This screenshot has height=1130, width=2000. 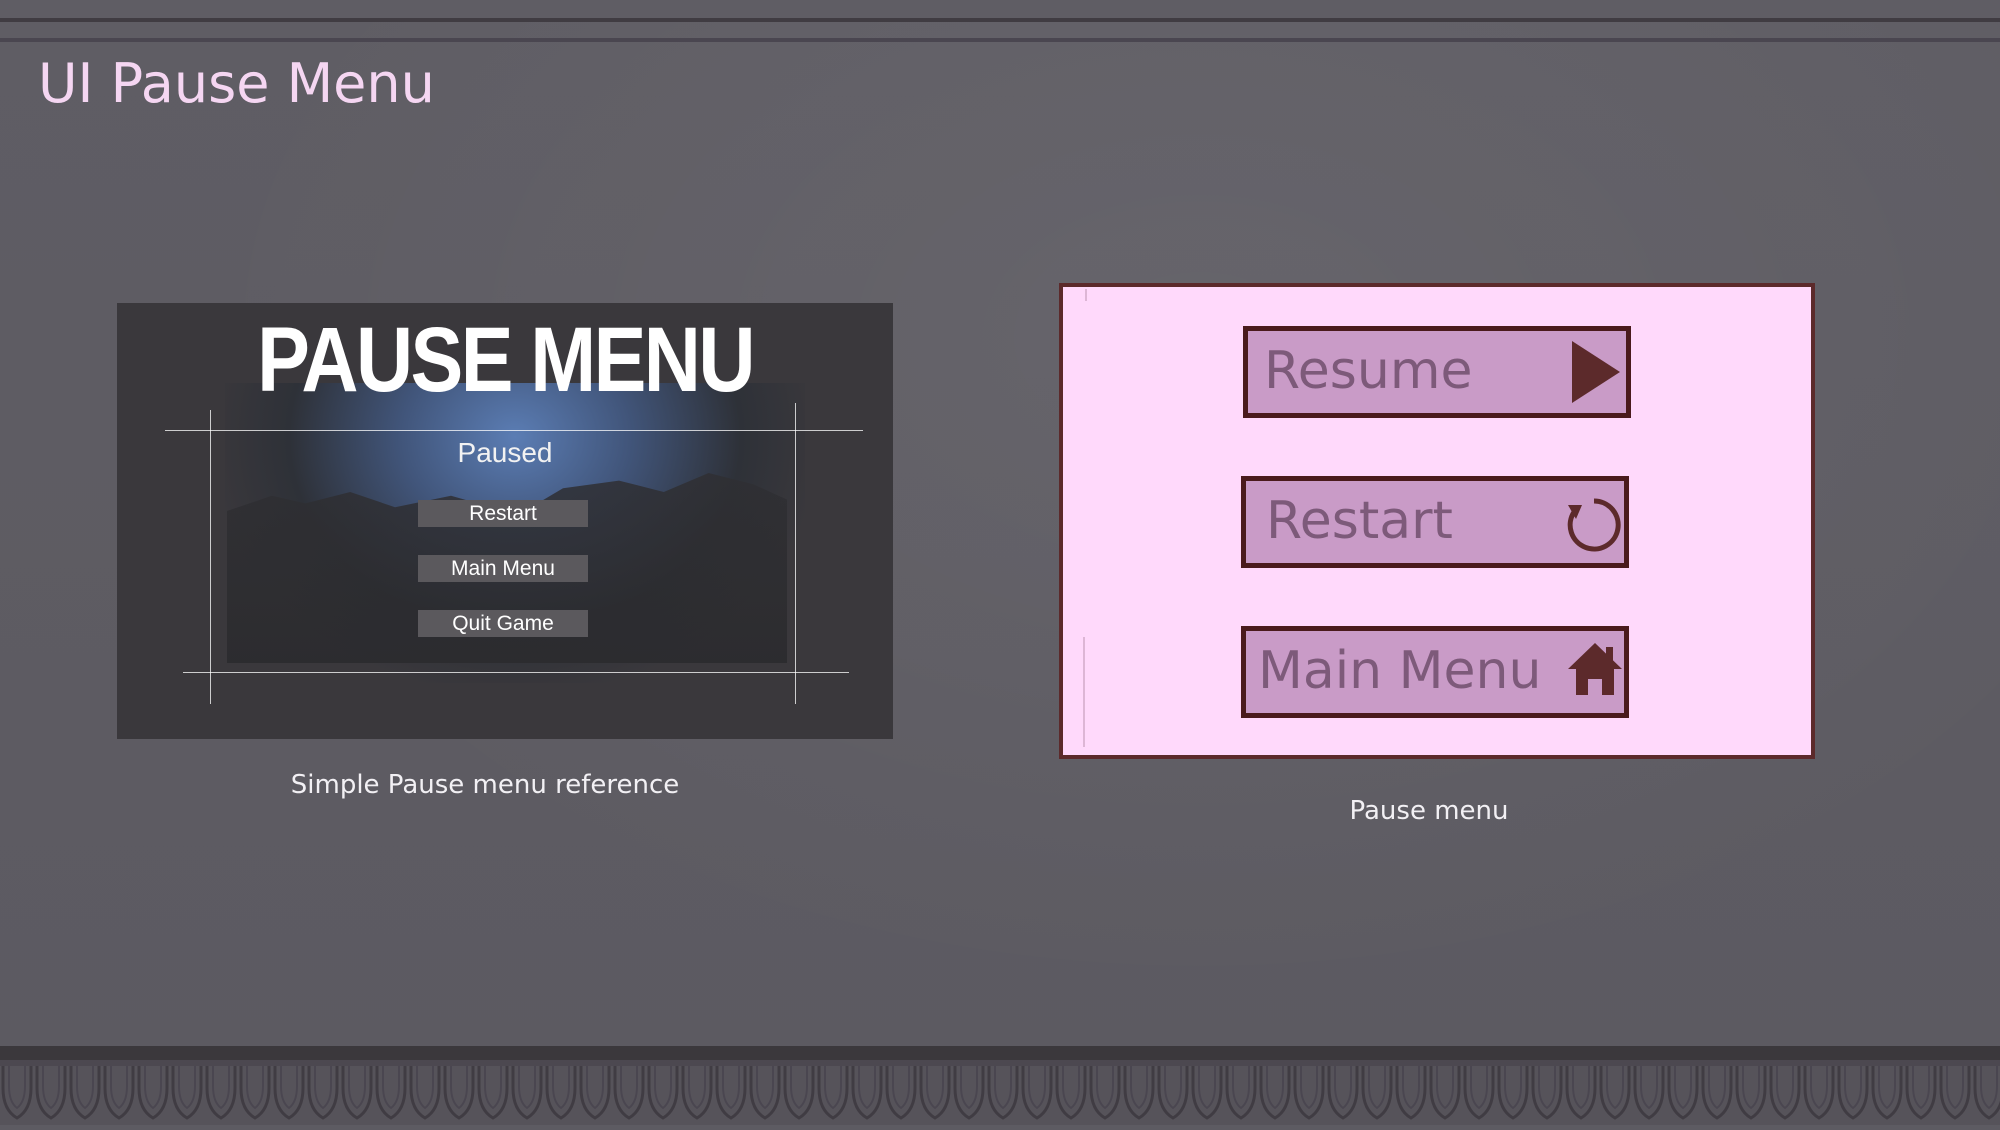 What do you see at coordinates (1596, 372) in the screenshot?
I see `play-icon` at bounding box center [1596, 372].